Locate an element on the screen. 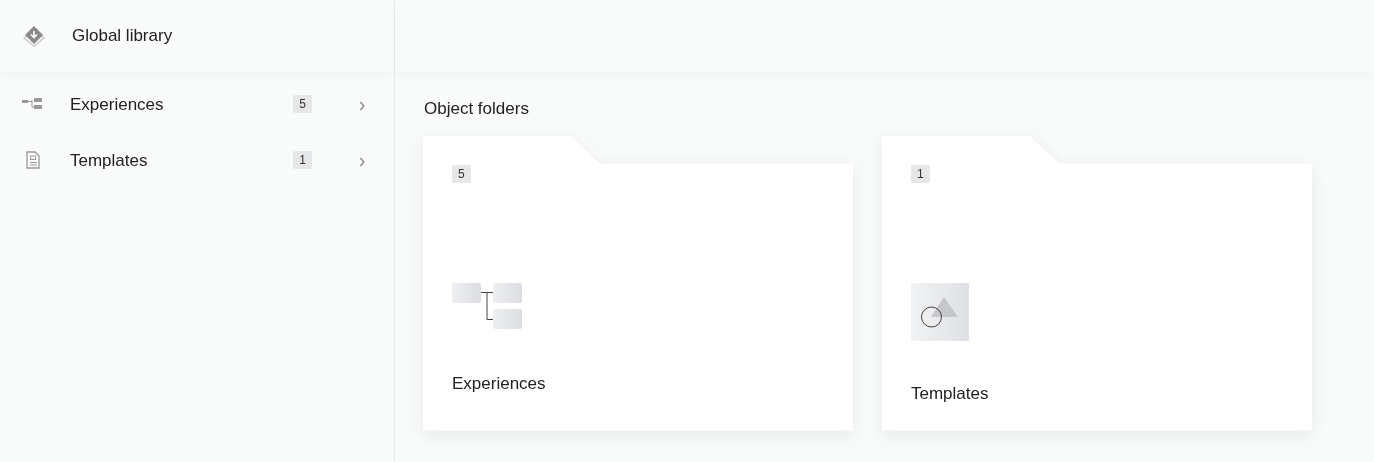  library-icon is located at coordinates (34, 36).